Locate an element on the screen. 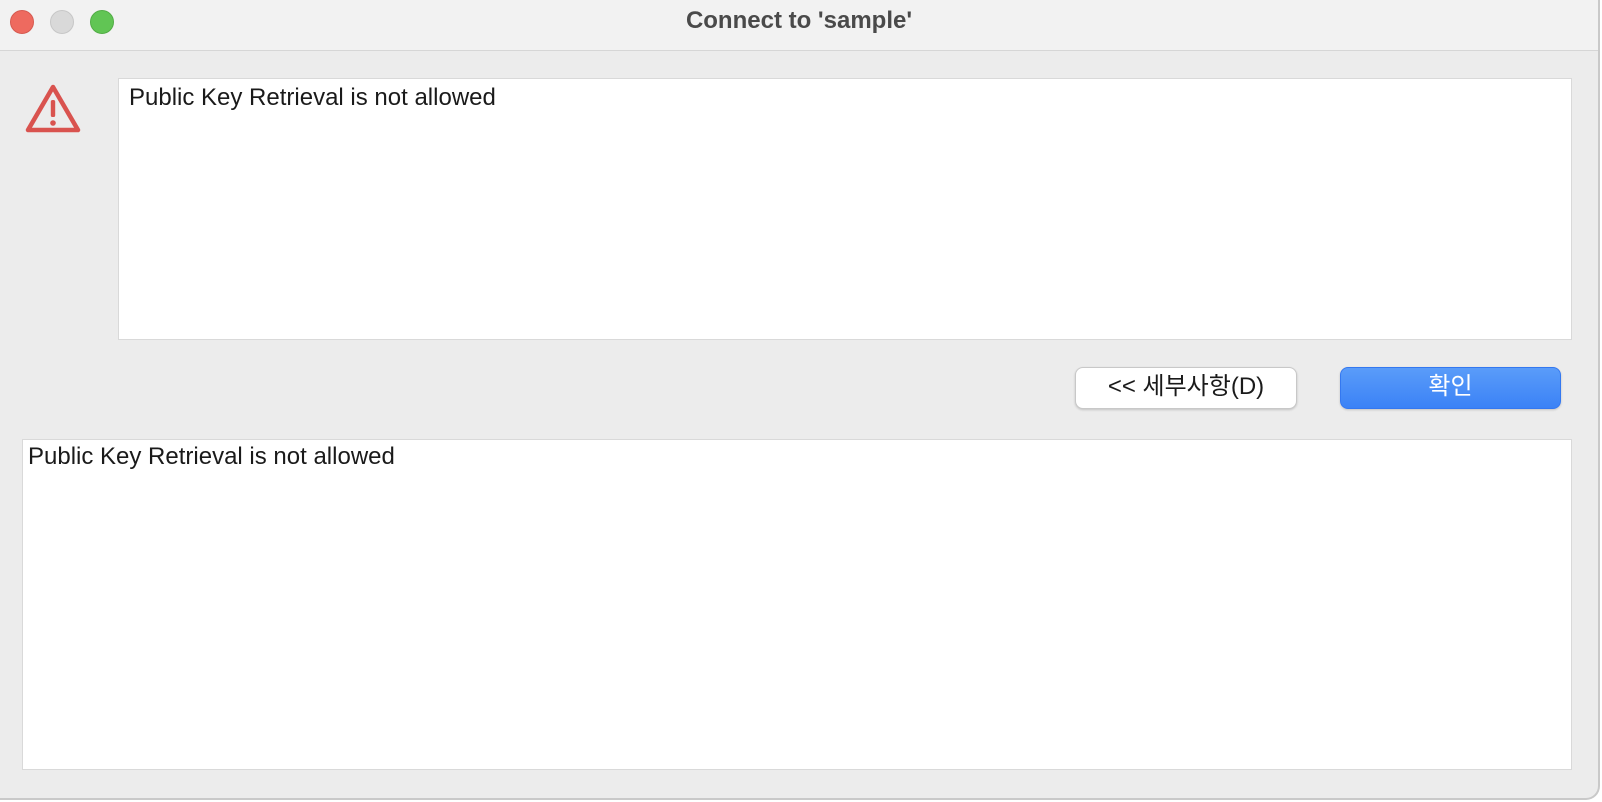 The image size is (1602, 802). ok-button: 확인 is located at coordinates (1450, 388).